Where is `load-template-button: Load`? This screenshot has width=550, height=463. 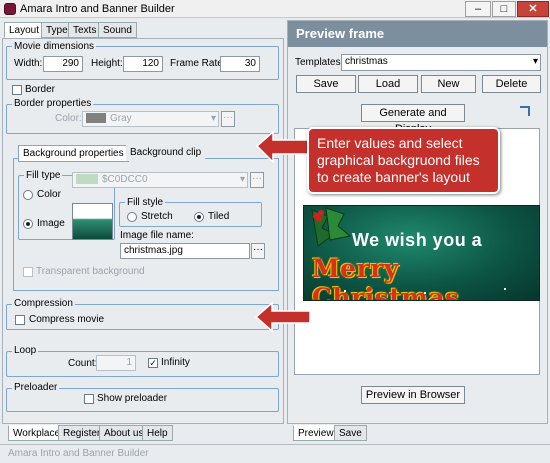
load-template-button: Load is located at coordinates (388, 84).